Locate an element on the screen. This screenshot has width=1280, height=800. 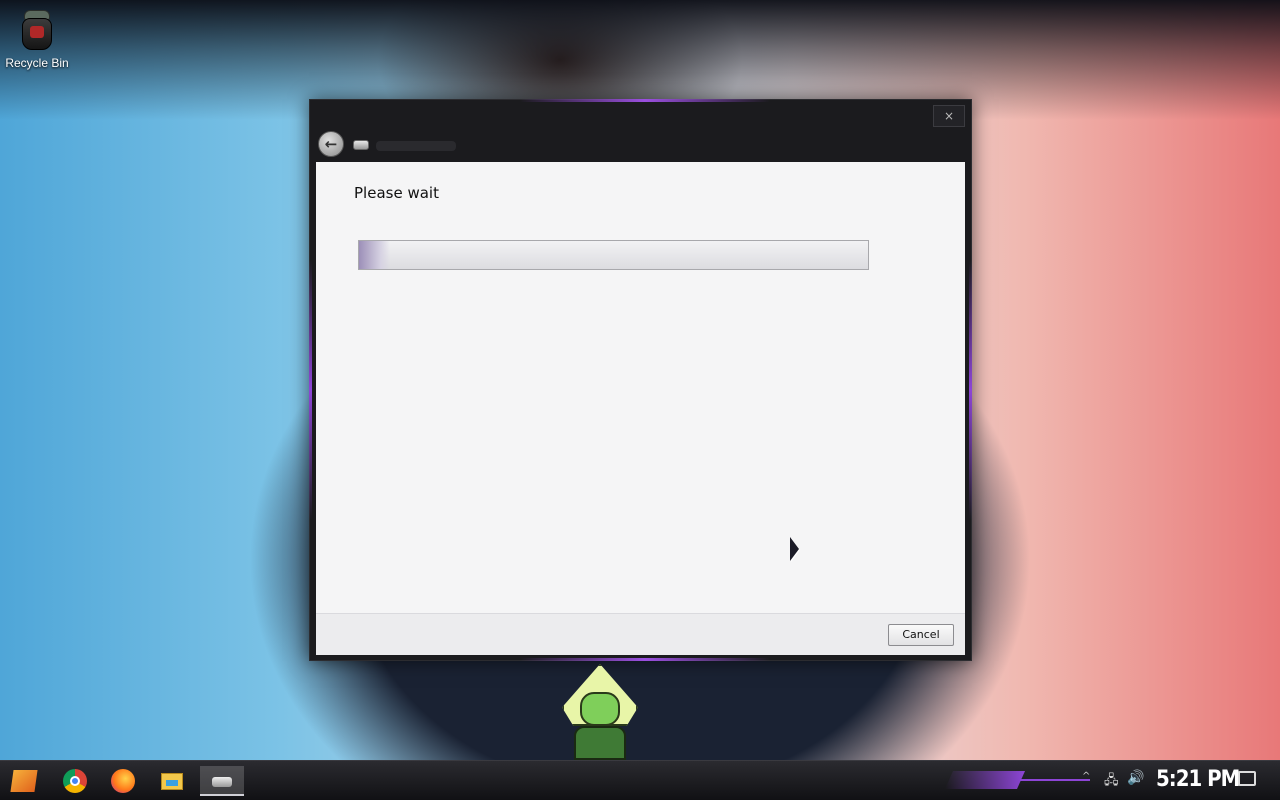
volume-icon: 🔊 is located at coordinates (1135, 778).